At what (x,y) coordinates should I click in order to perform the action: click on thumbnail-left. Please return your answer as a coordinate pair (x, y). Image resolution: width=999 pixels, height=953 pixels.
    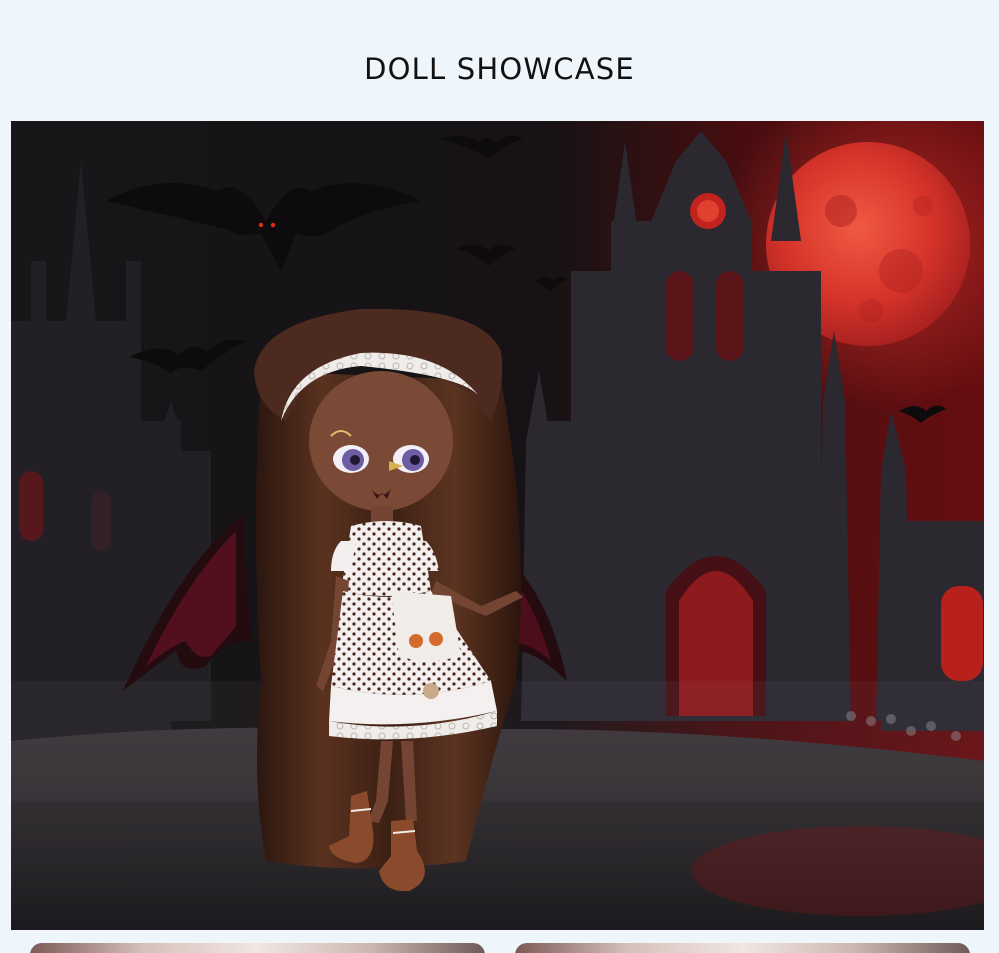
    Looking at the image, I should click on (257, 948).